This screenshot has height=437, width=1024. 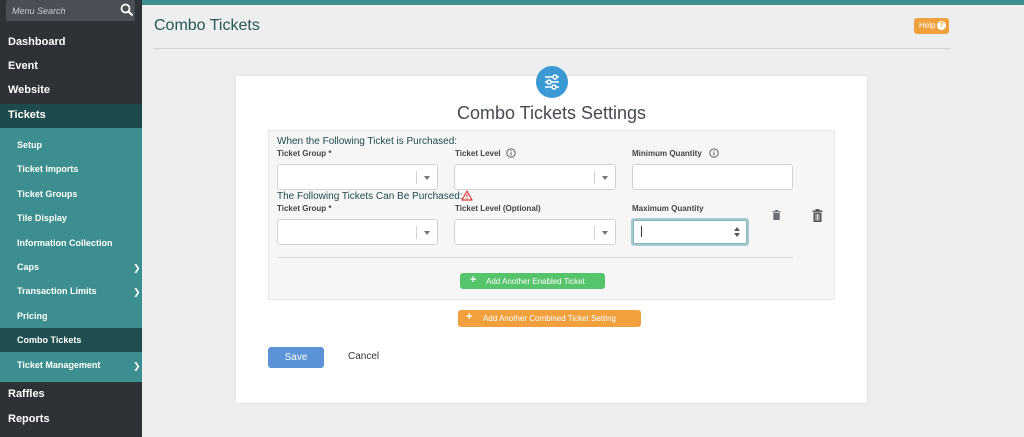 I want to click on sidebar-item-combo-tickets: Combo Tickets, so click(x=71, y=340).